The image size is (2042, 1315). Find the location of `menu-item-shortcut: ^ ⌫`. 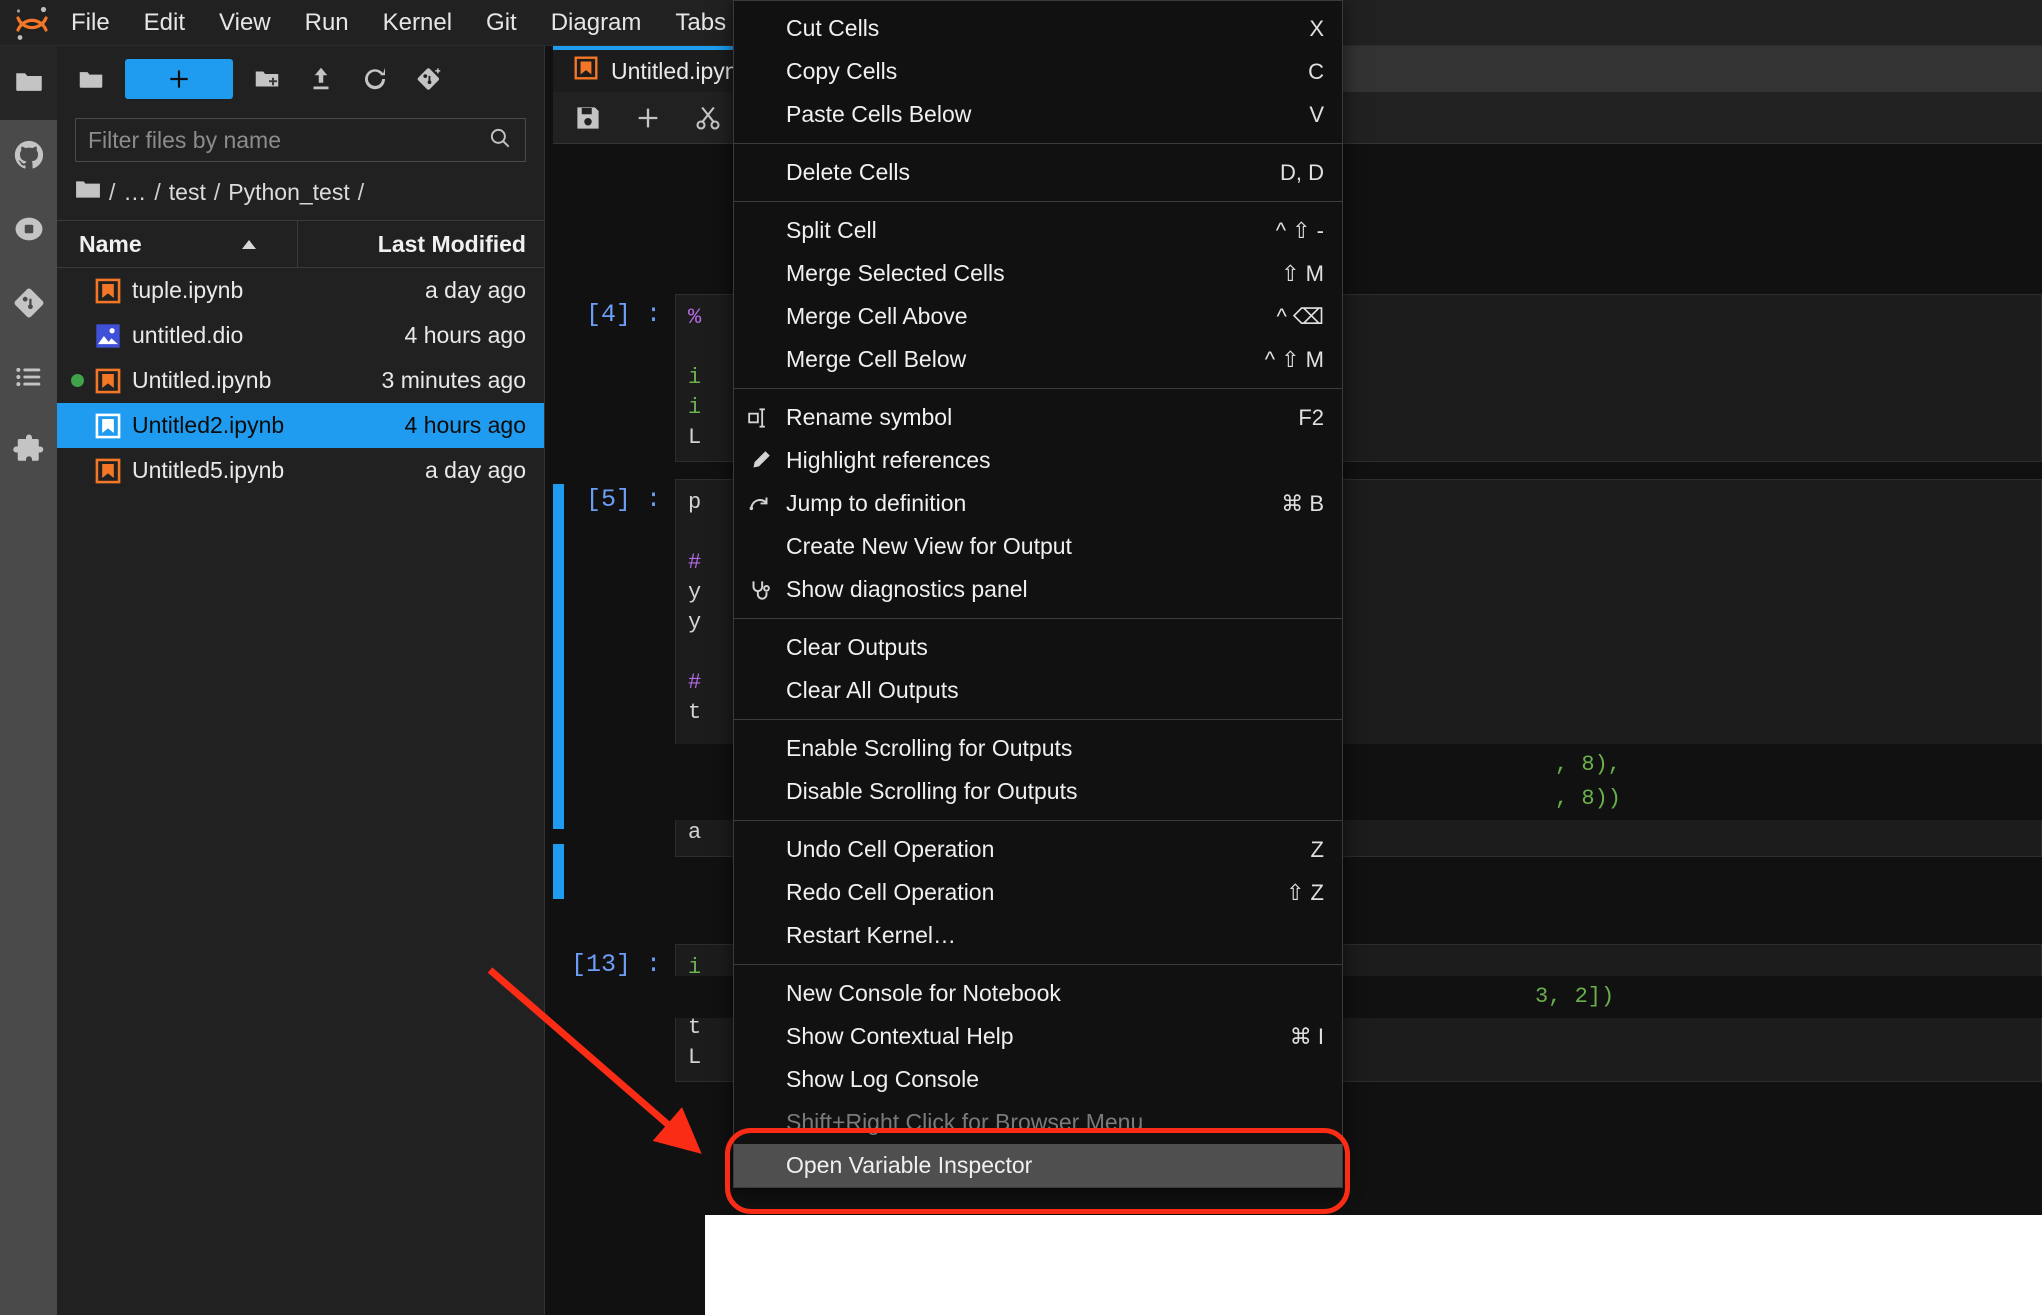

menu-item-shortcut: ^ ⌫ is located at coordinates (1300, 316).